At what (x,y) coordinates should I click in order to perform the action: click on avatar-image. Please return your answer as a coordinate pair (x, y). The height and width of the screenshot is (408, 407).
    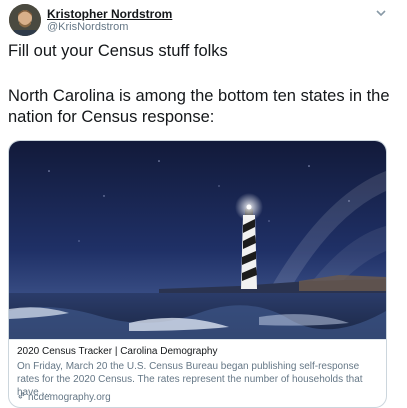
    Looking at the image, I should click on (25, 20).